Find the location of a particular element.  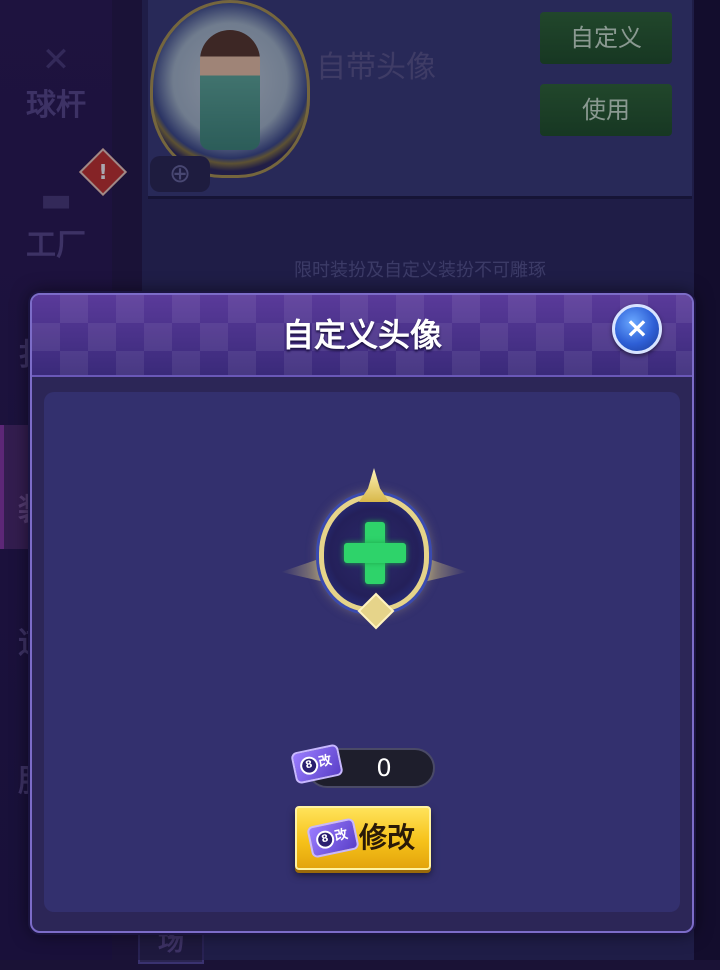

dialog-title: 自定义头像 is located at coordinates (361, 335).